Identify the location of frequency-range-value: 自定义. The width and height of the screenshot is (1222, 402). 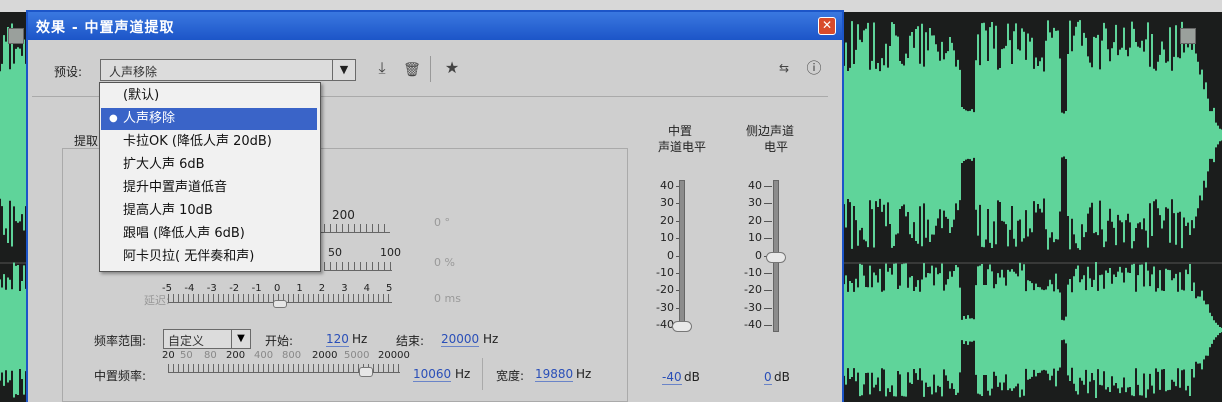
(186, 341).